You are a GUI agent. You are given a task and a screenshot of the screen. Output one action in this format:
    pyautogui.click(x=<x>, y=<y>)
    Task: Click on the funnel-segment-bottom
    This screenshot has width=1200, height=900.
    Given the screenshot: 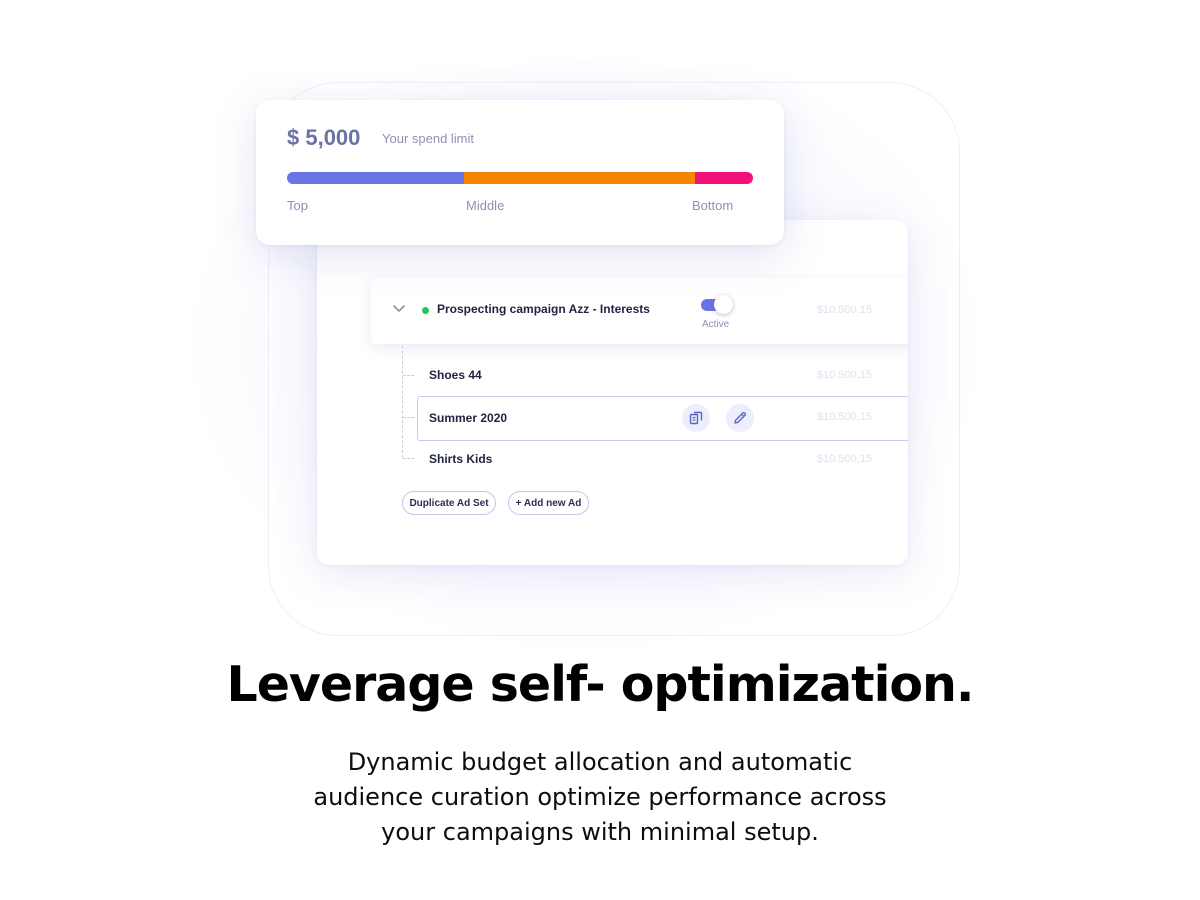 What is the action you would take?
    pyautogui.click(x=723, y=178)
    